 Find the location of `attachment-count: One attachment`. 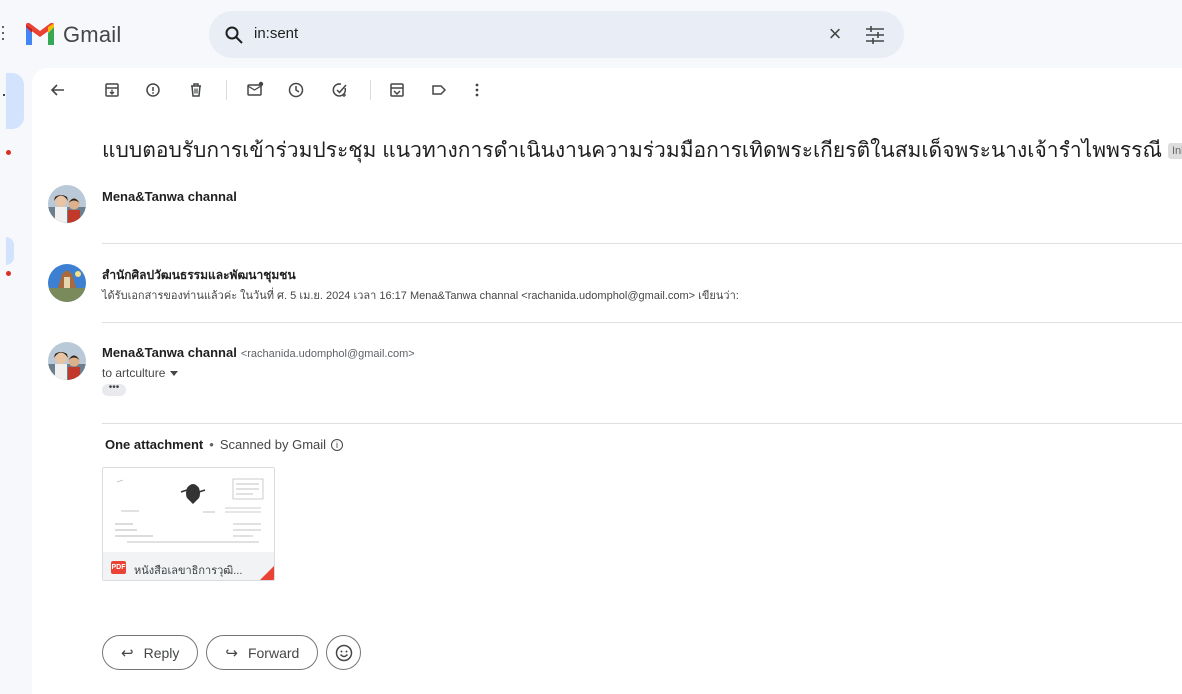

attachment-count: One attachment is located at coordinates (154, 444).